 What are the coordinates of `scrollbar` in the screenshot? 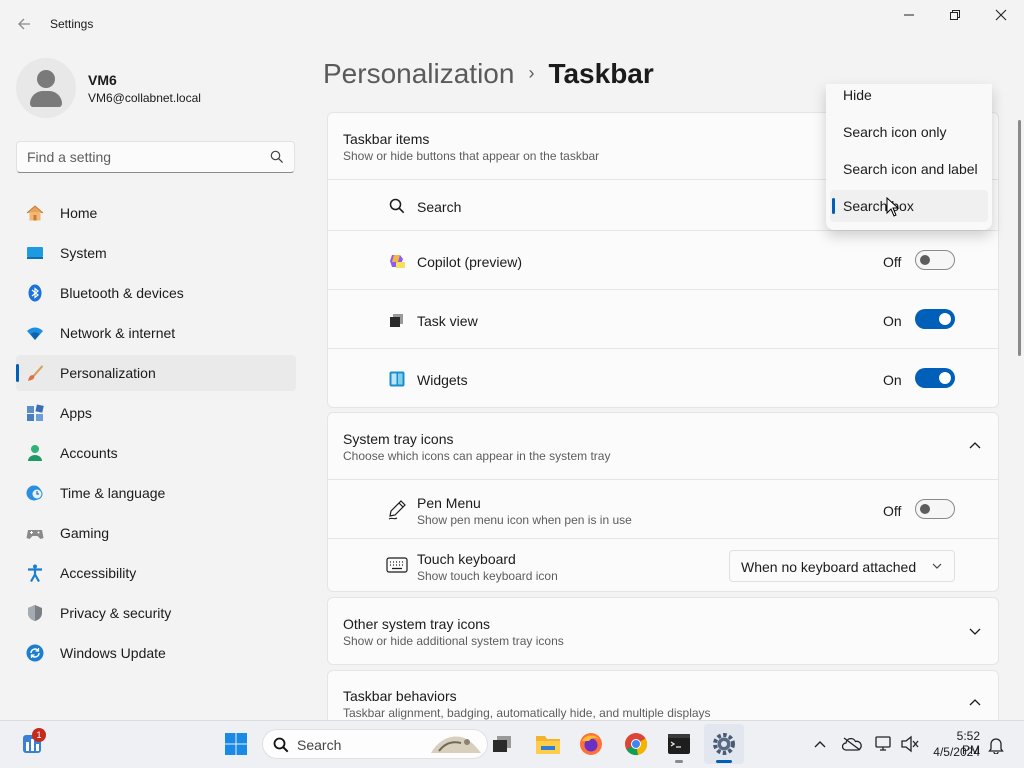 It's located at (1019, 238).